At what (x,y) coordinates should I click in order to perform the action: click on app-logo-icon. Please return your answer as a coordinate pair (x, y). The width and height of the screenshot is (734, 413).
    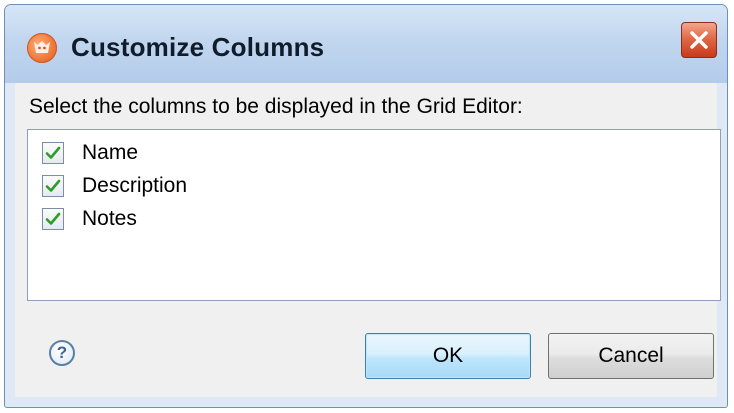
    Looking at the image, I should click on (42, 48).